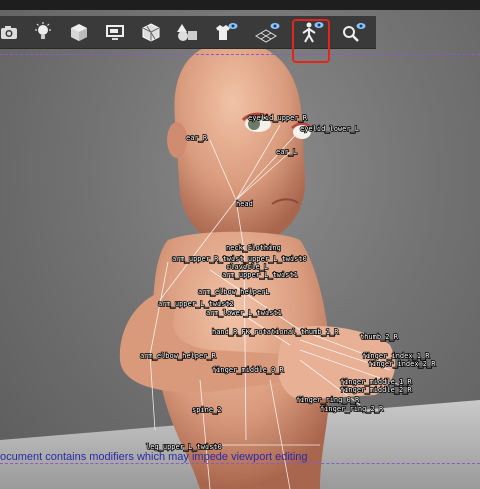  Describe the element at coordinates (352, 409) in the screenshot. I see `bone-label: finger_ring_2_R` at that location.